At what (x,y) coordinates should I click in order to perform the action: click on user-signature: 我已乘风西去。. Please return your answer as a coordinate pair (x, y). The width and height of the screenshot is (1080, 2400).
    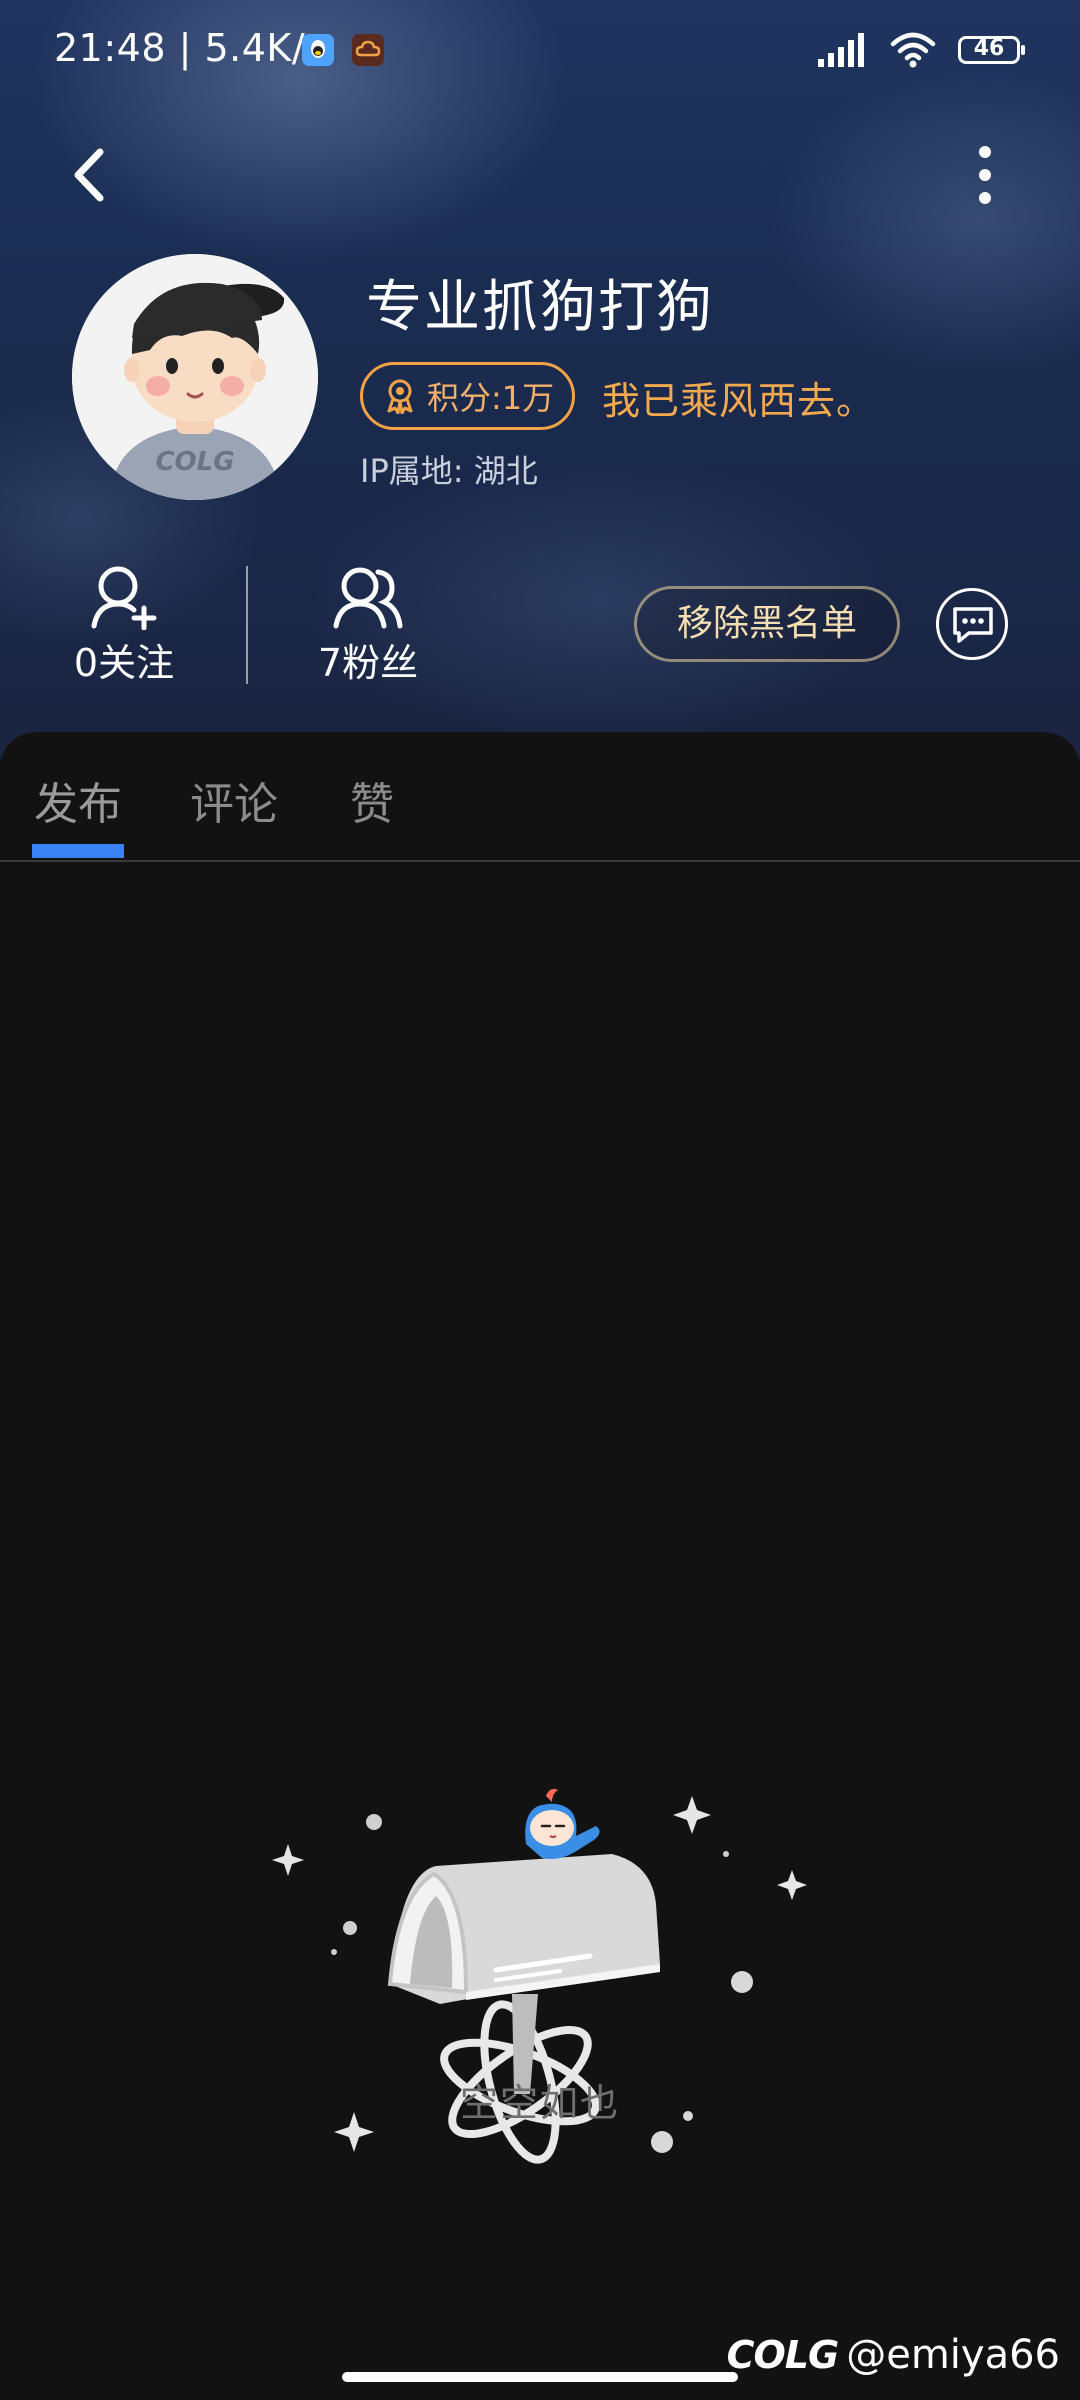
    Looking at the image, I should click on (739, 401).